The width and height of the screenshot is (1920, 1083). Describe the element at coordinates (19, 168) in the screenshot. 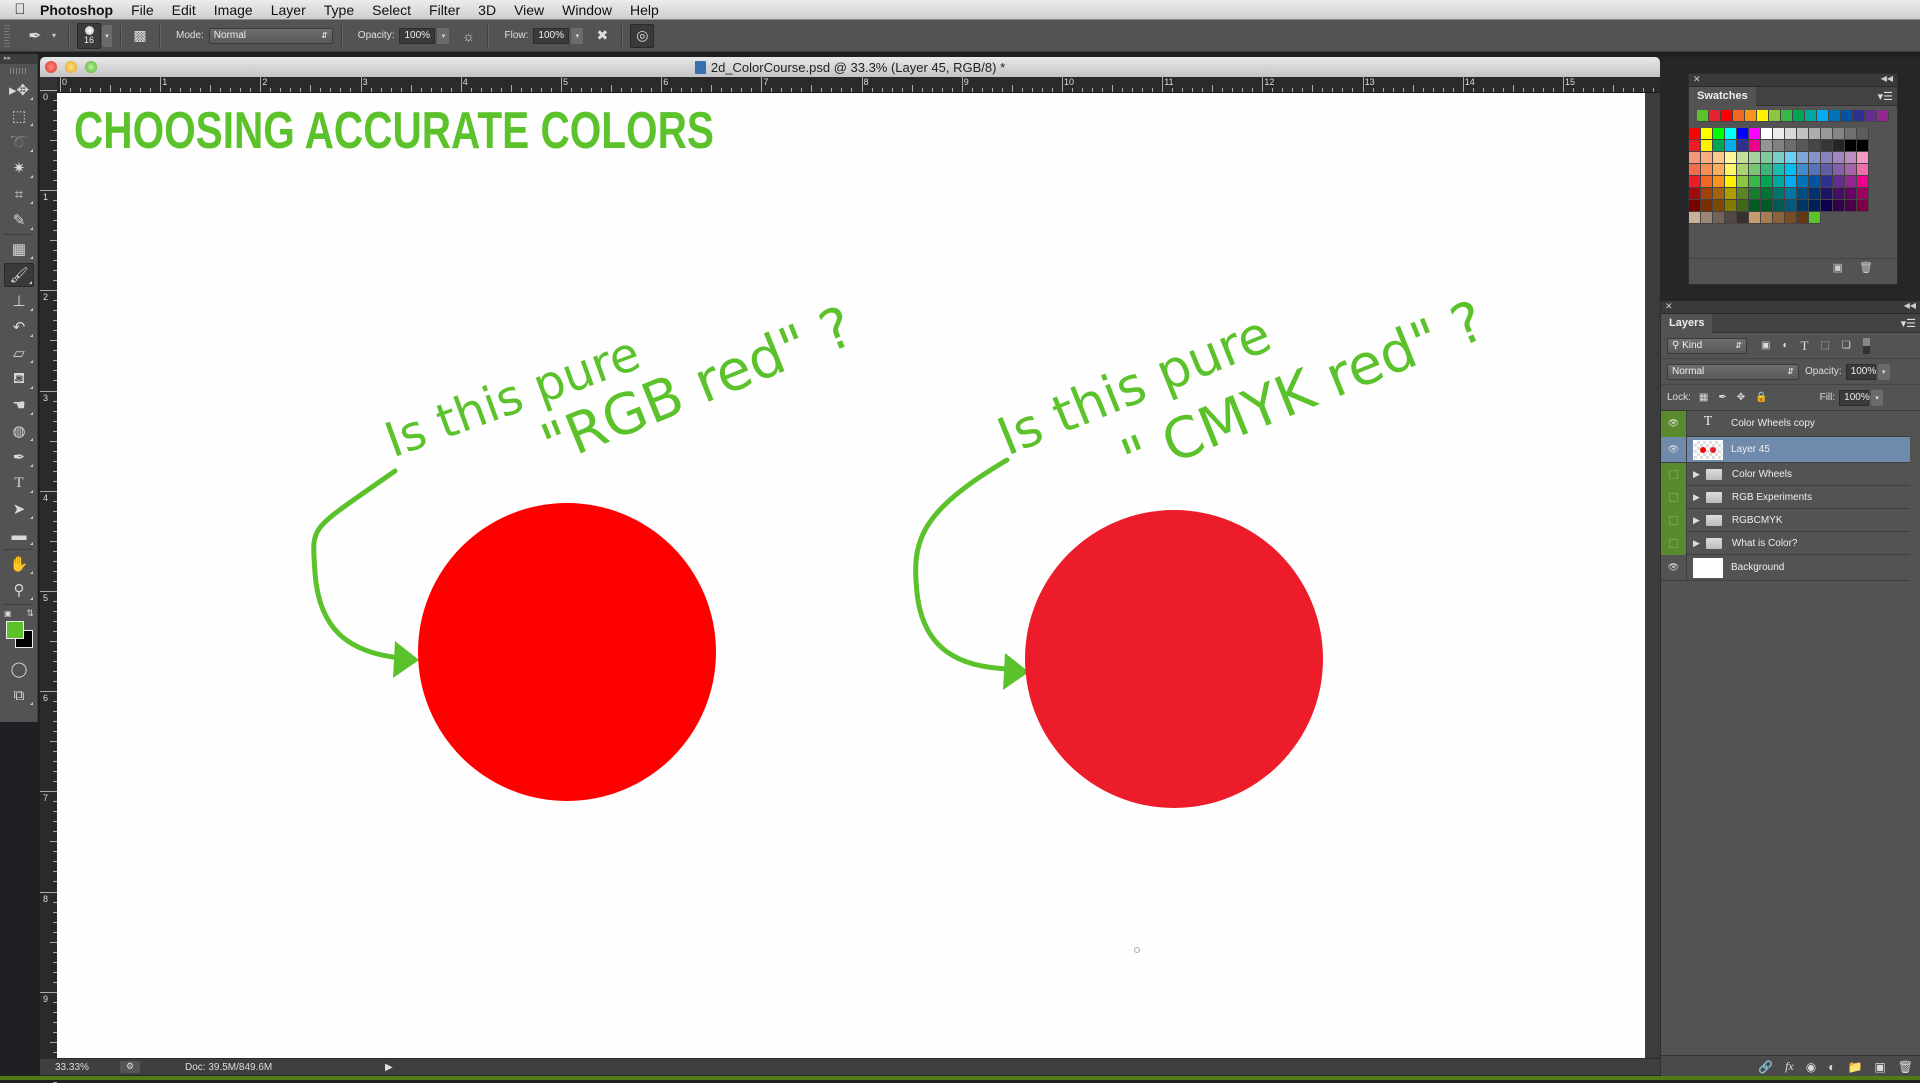

I see `magic-wand-tool: ✷` at that location.